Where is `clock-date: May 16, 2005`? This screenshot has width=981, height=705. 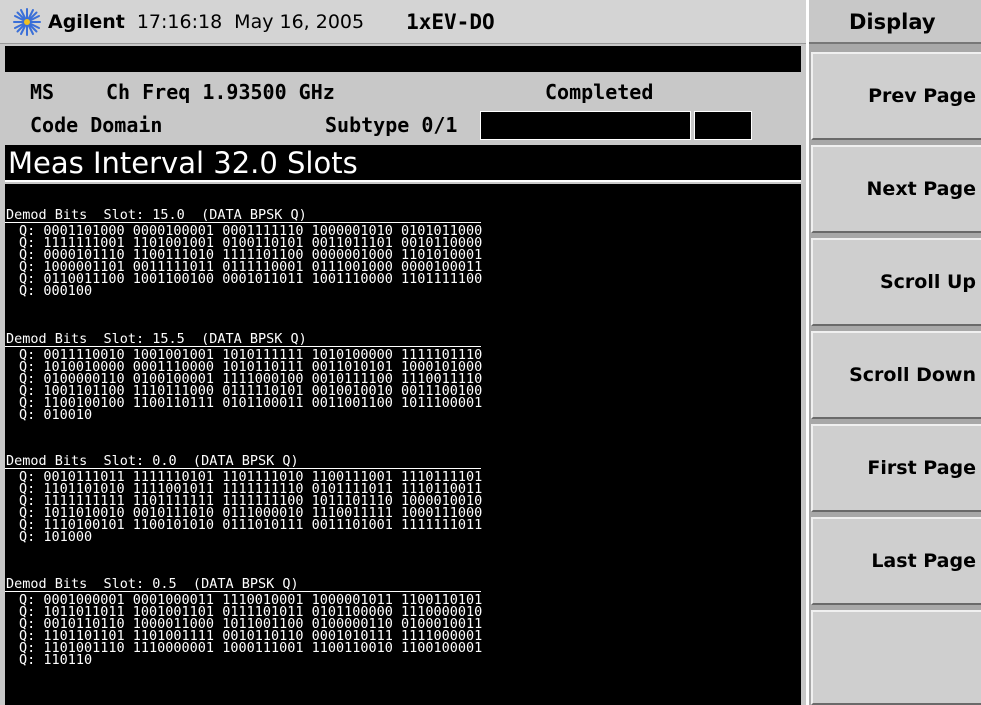
clock-date: May 16, 2005 is located at coordinates (299, 21).